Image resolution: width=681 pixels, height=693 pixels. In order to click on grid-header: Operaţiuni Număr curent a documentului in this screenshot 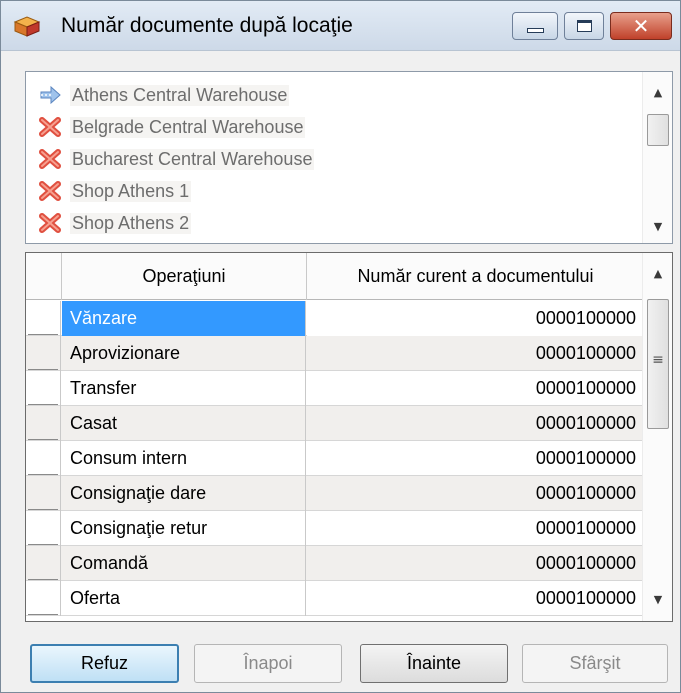, I will do `click(335, 276)`.